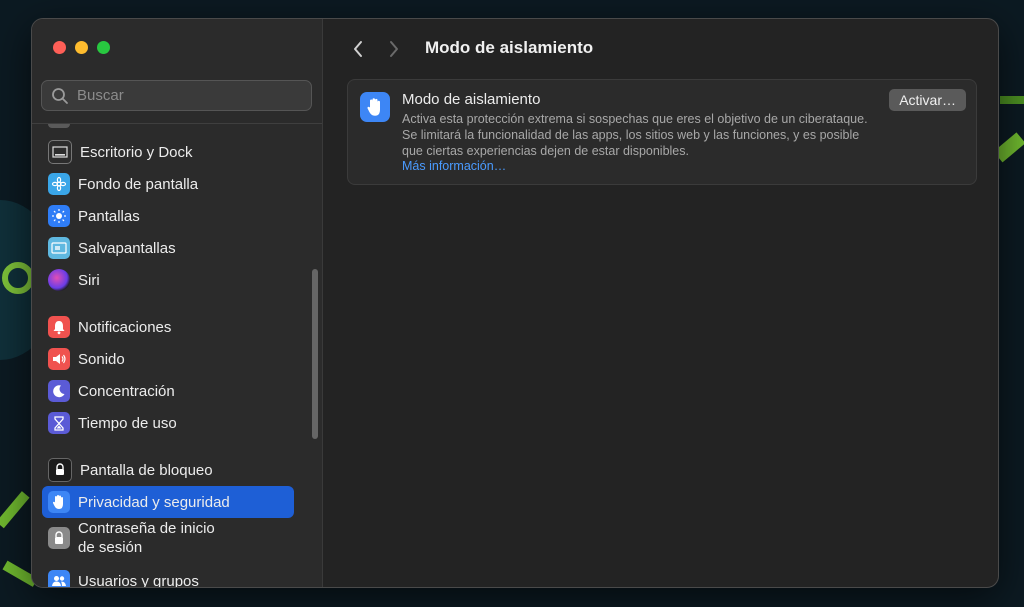  What do you see at coordinates (146, 470) in the screenshot?
I see `sidebar-item-label: Pantalla de bloqueo` at bounding box center [146, 470].